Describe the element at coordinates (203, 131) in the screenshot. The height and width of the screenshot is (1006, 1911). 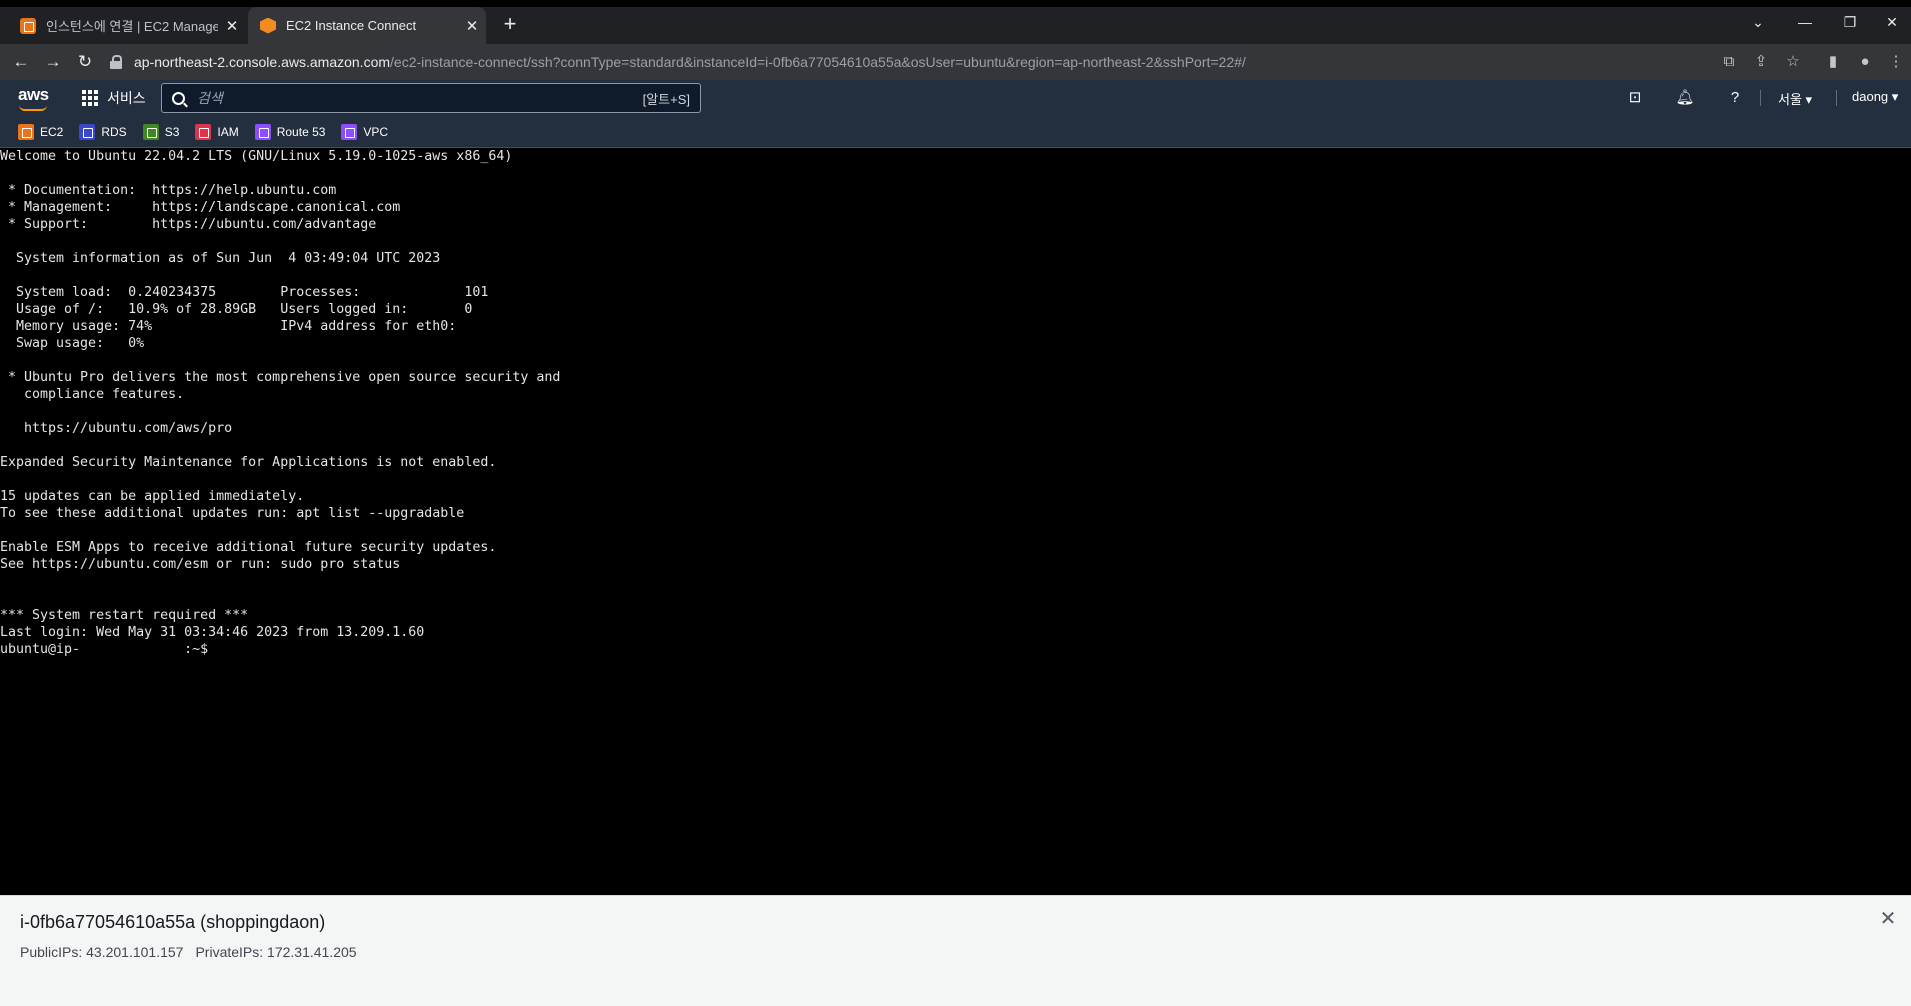
I see `iam-icon` at that location.